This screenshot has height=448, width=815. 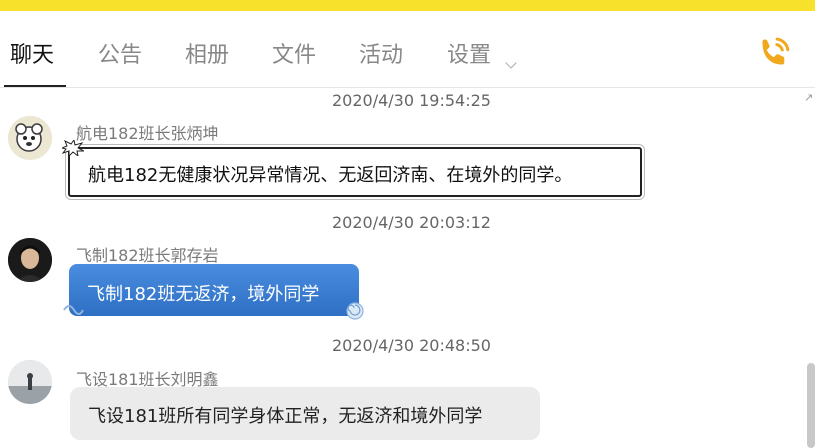 I want to click on top-accent-bar, so click(x=407, y=5).